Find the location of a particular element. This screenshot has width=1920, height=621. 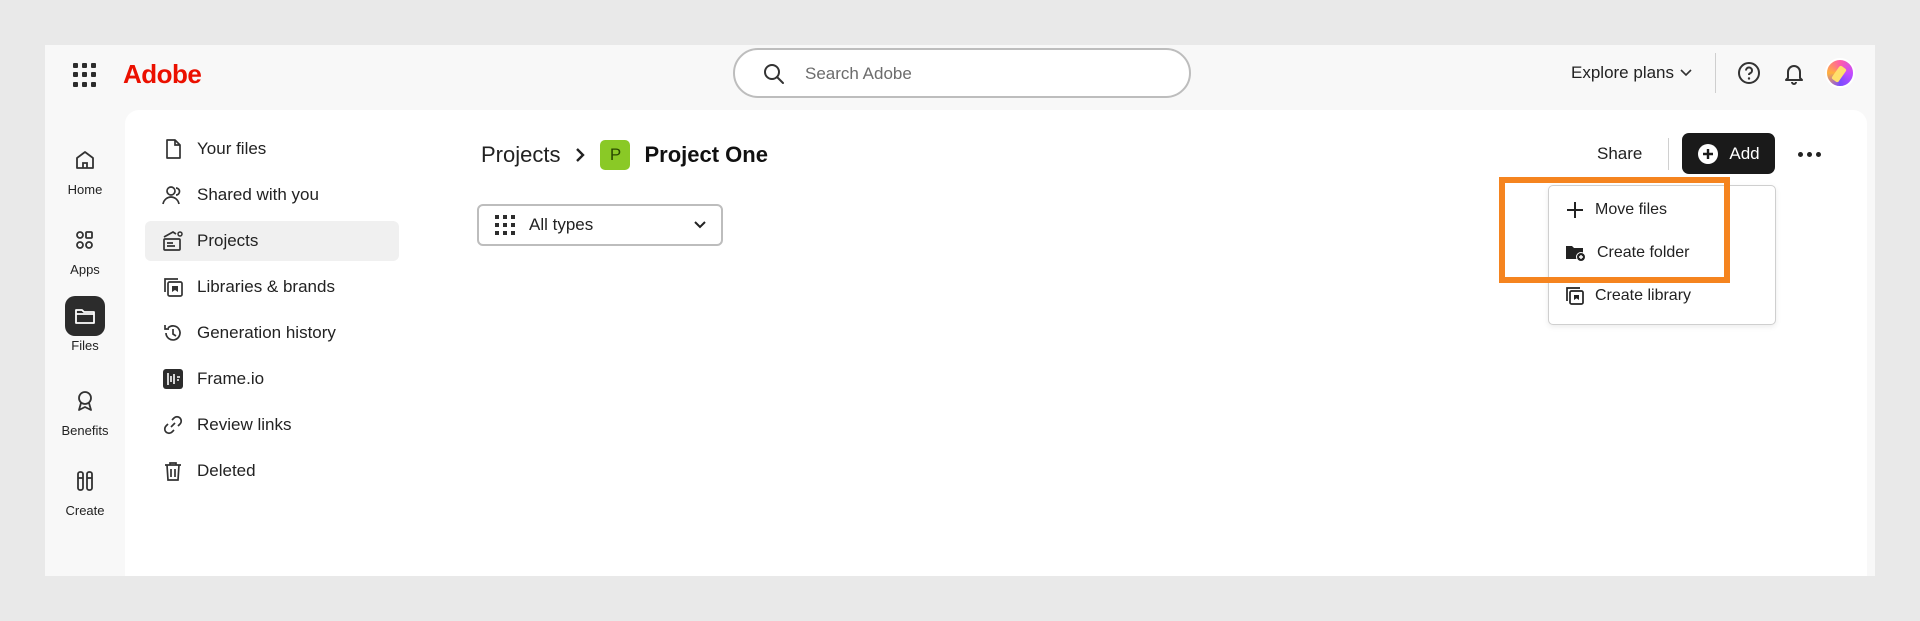

rail-item-benefits: Benefits is located at coordinates (85, 409).